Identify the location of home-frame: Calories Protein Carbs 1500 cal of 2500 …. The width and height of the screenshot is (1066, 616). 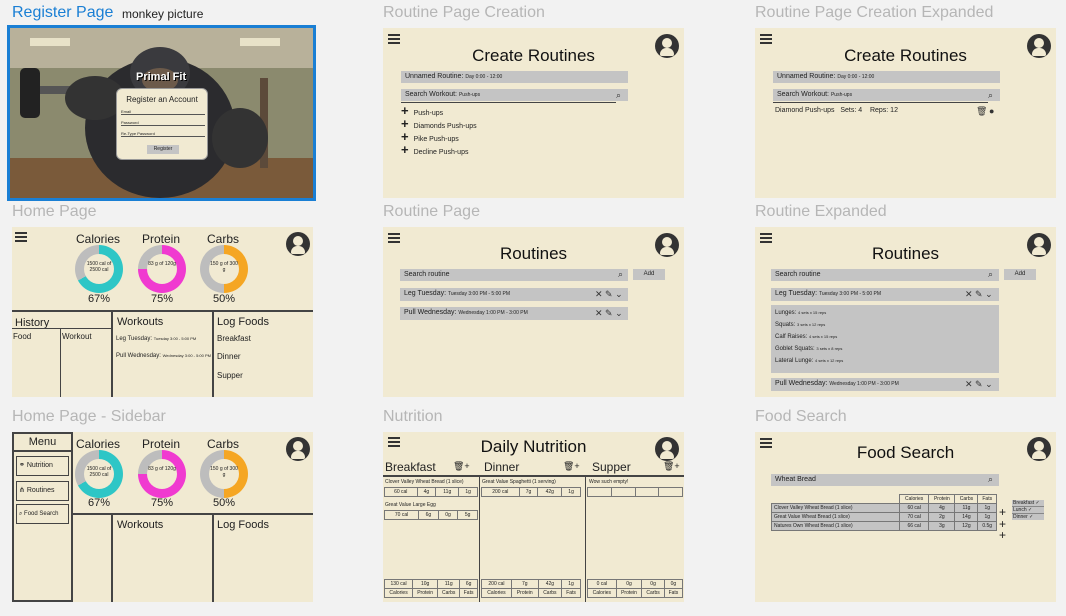
(162, 312).